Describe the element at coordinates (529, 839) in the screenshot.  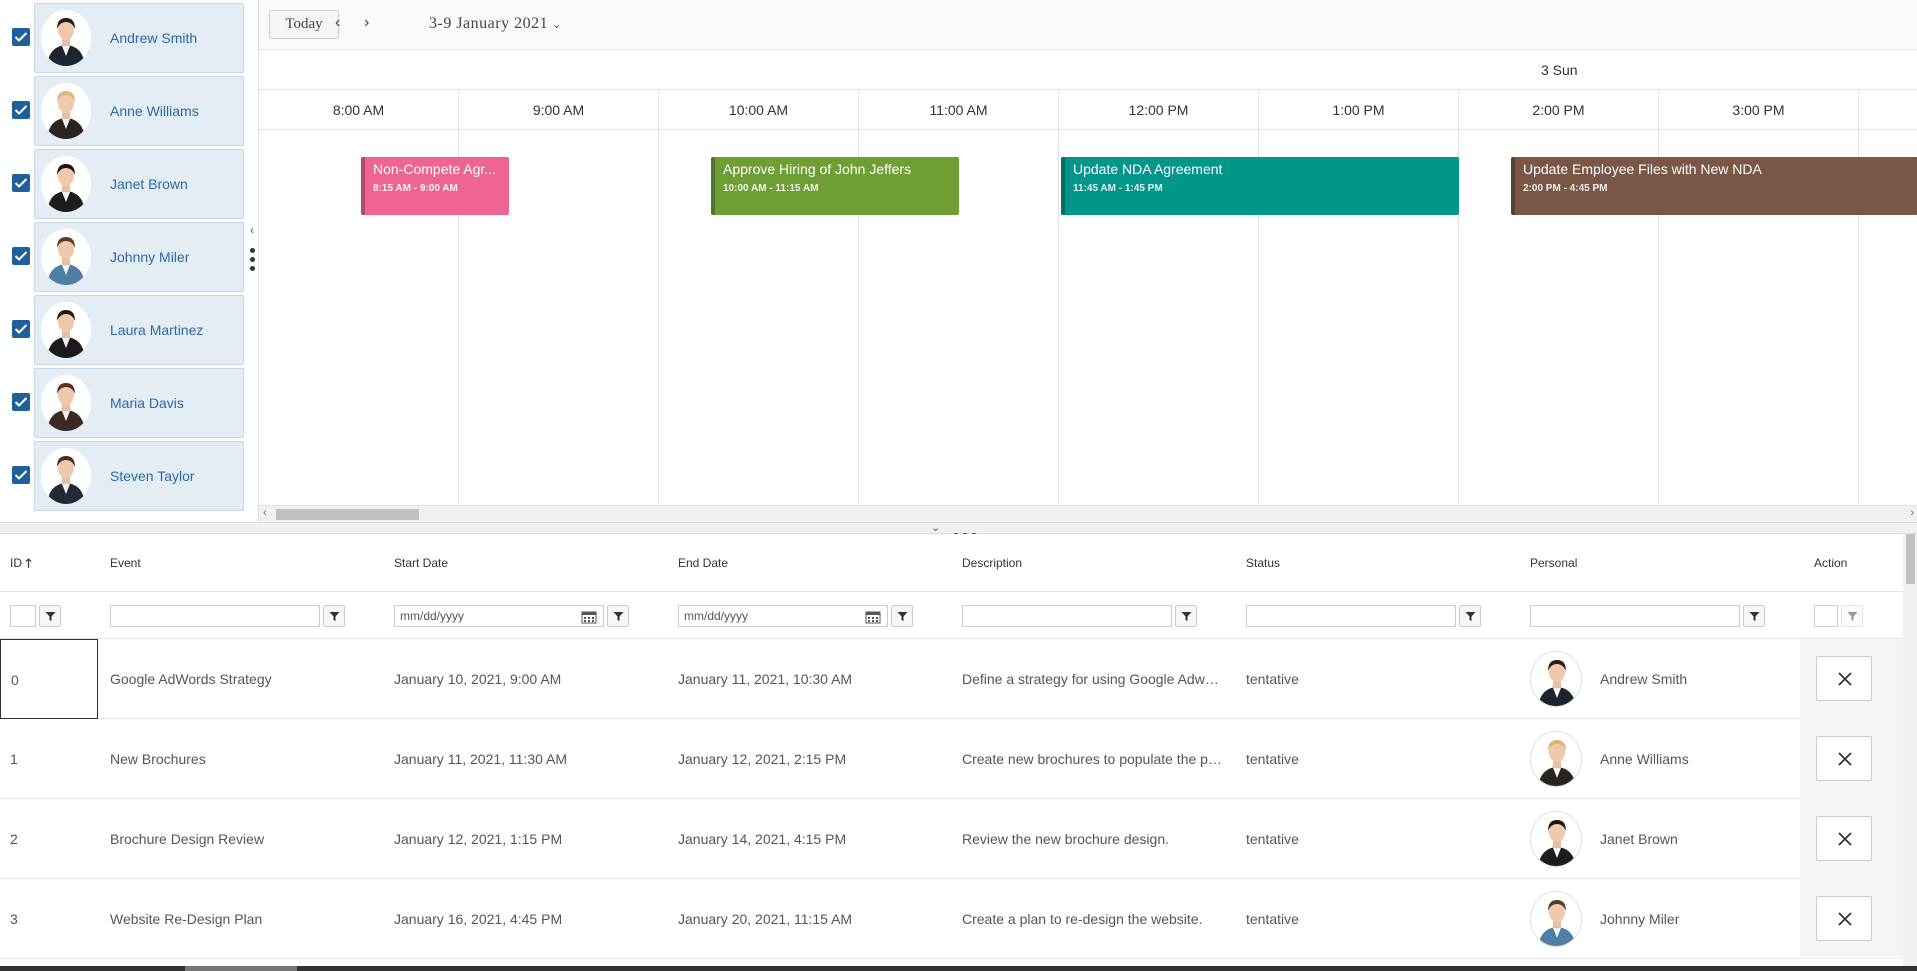
I see `cell-start-date: January 12, 2021, 1:15 PM` at that location.